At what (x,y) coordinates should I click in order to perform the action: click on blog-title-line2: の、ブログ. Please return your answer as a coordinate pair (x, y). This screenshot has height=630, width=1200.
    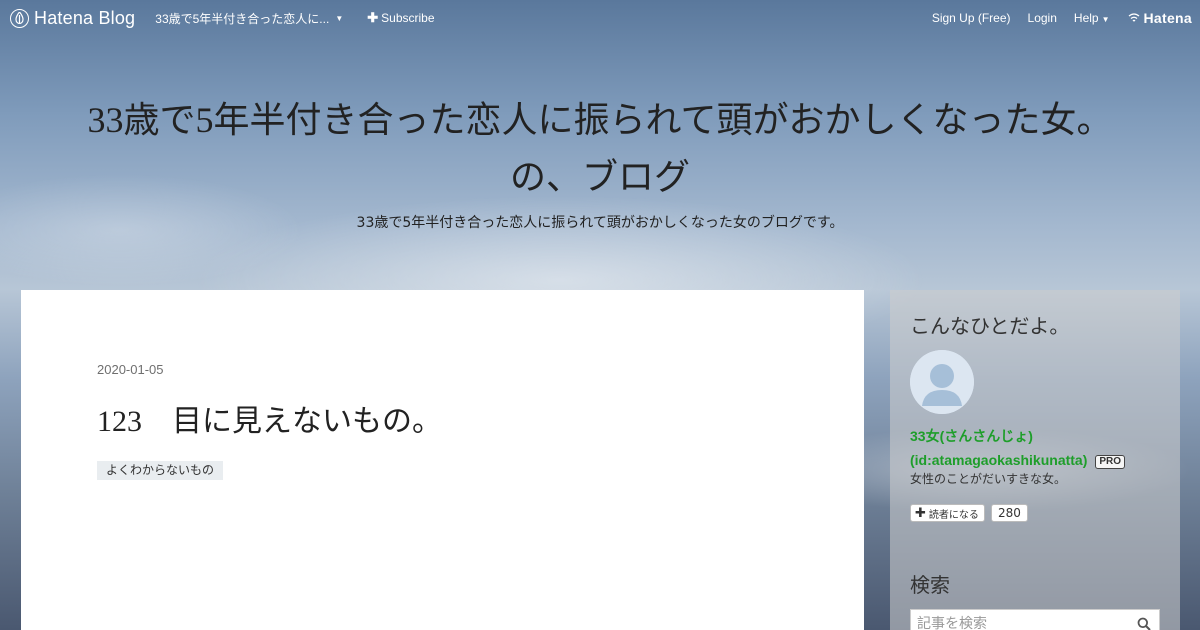
    Looking at the image, I should click on (599, 177).